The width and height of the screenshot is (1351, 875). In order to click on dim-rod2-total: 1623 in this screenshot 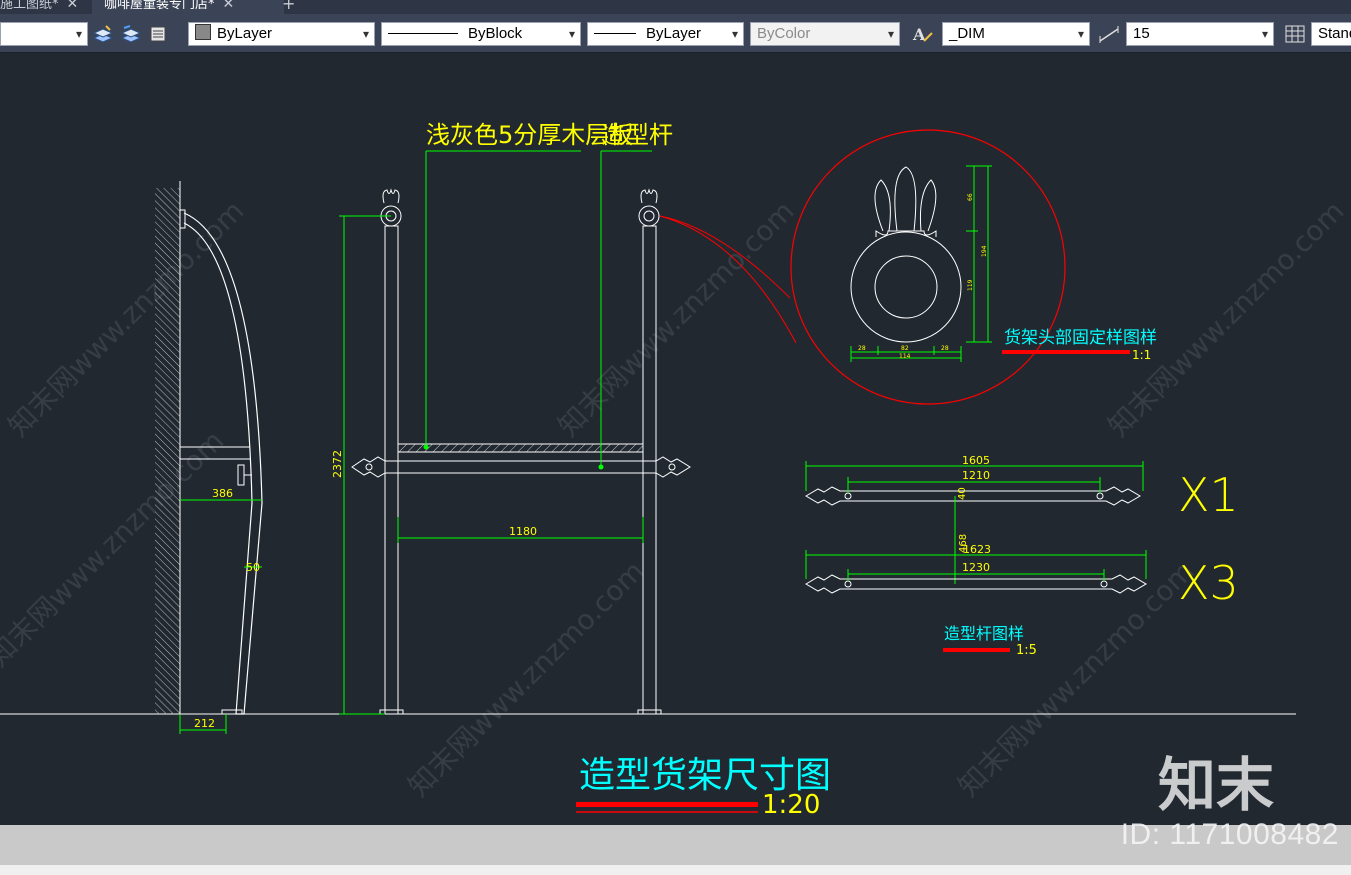, I will do `click(977, 549)`.